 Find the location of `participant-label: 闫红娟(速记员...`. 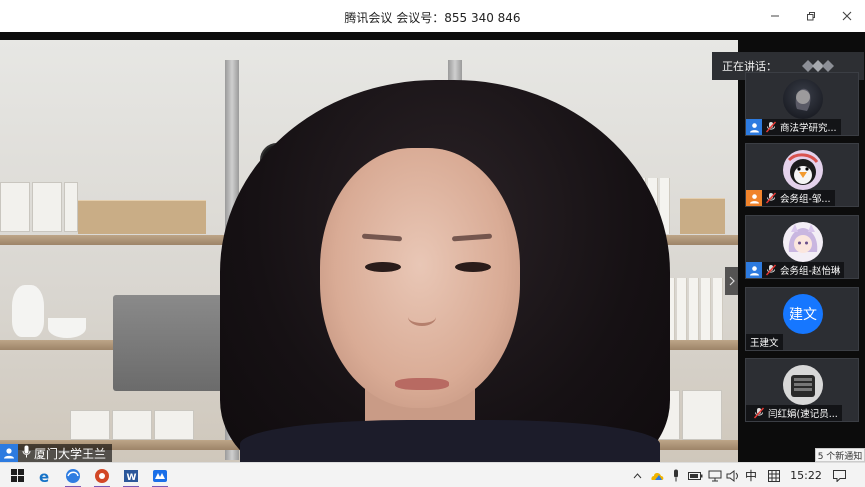

participant-label: 闫红娟(速记员... is located at coordinates (794, 413).